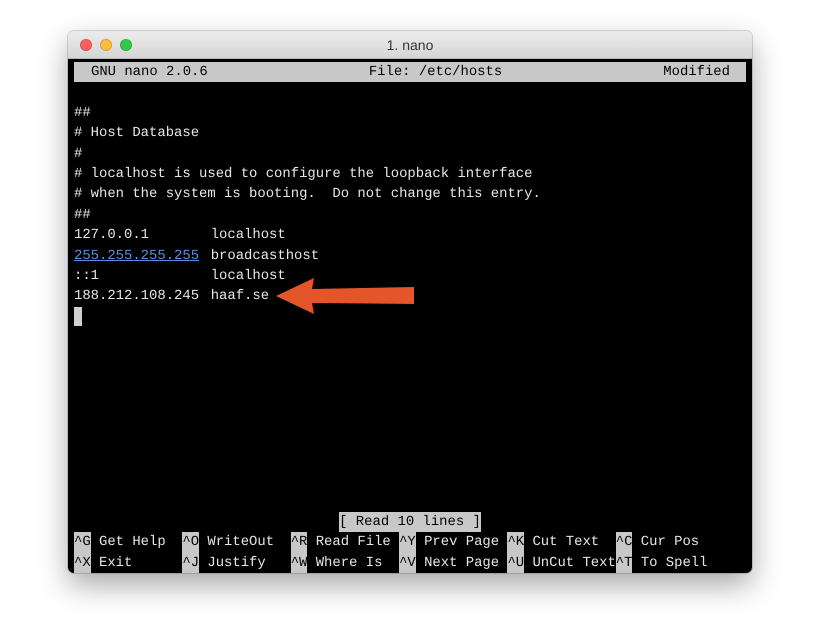 The image size is (820, 640). I want to click on shortcut-label: Next Page, so click(462, 563).